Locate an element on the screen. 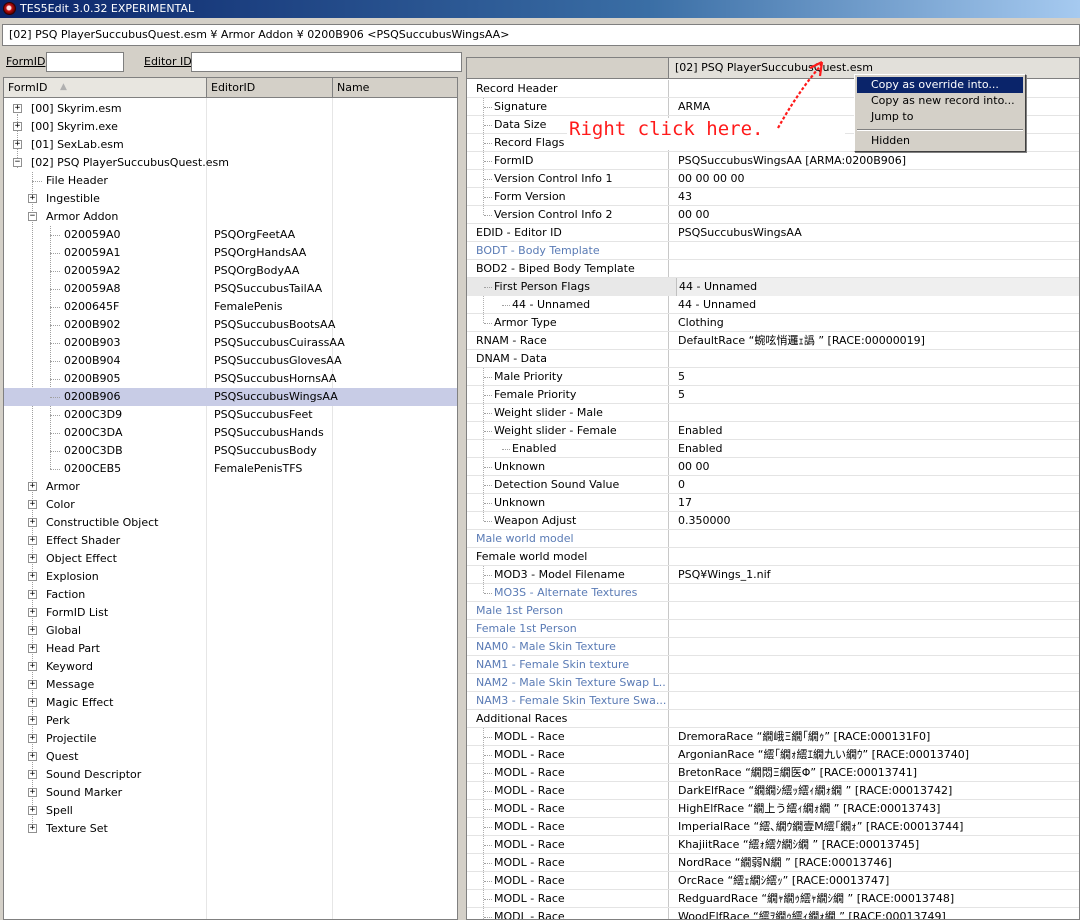 This screenshot has width=1080, height=920. record-field-value: Enabled is located at coordinates (877, 431).